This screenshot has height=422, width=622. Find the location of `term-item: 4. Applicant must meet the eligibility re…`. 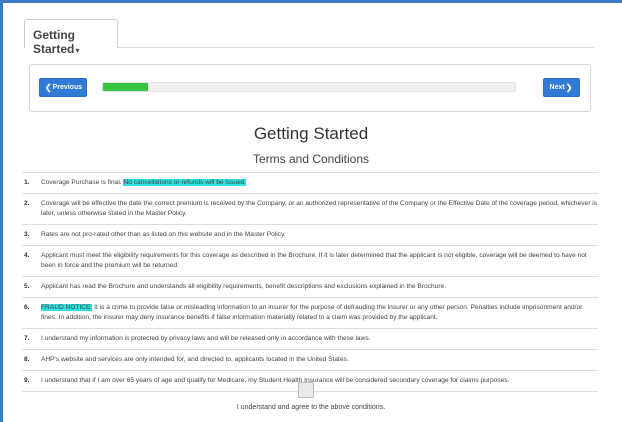

term-item: 4. Applicant must meet the eligibility re… is located at coordinates (310, 260).